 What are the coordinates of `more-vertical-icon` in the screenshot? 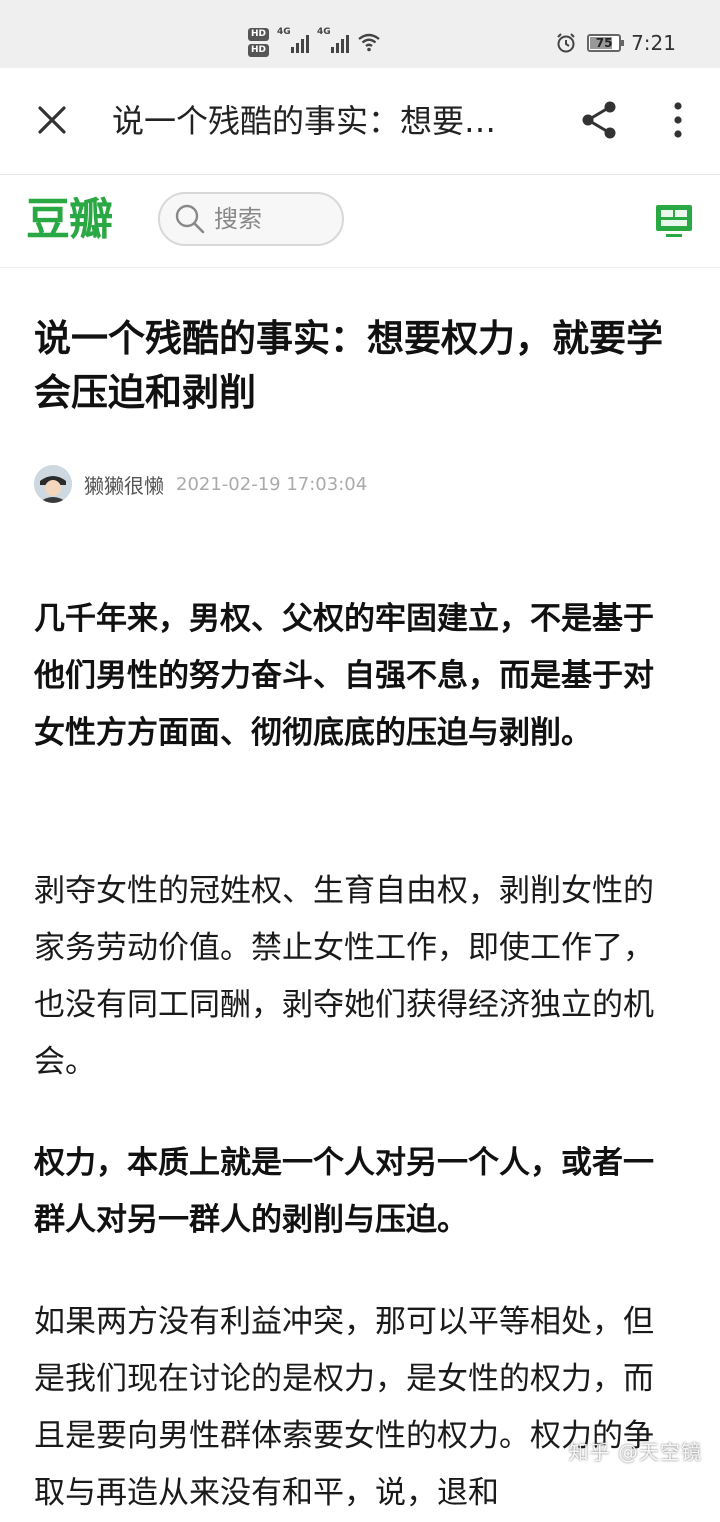 It's located at (678, 120).